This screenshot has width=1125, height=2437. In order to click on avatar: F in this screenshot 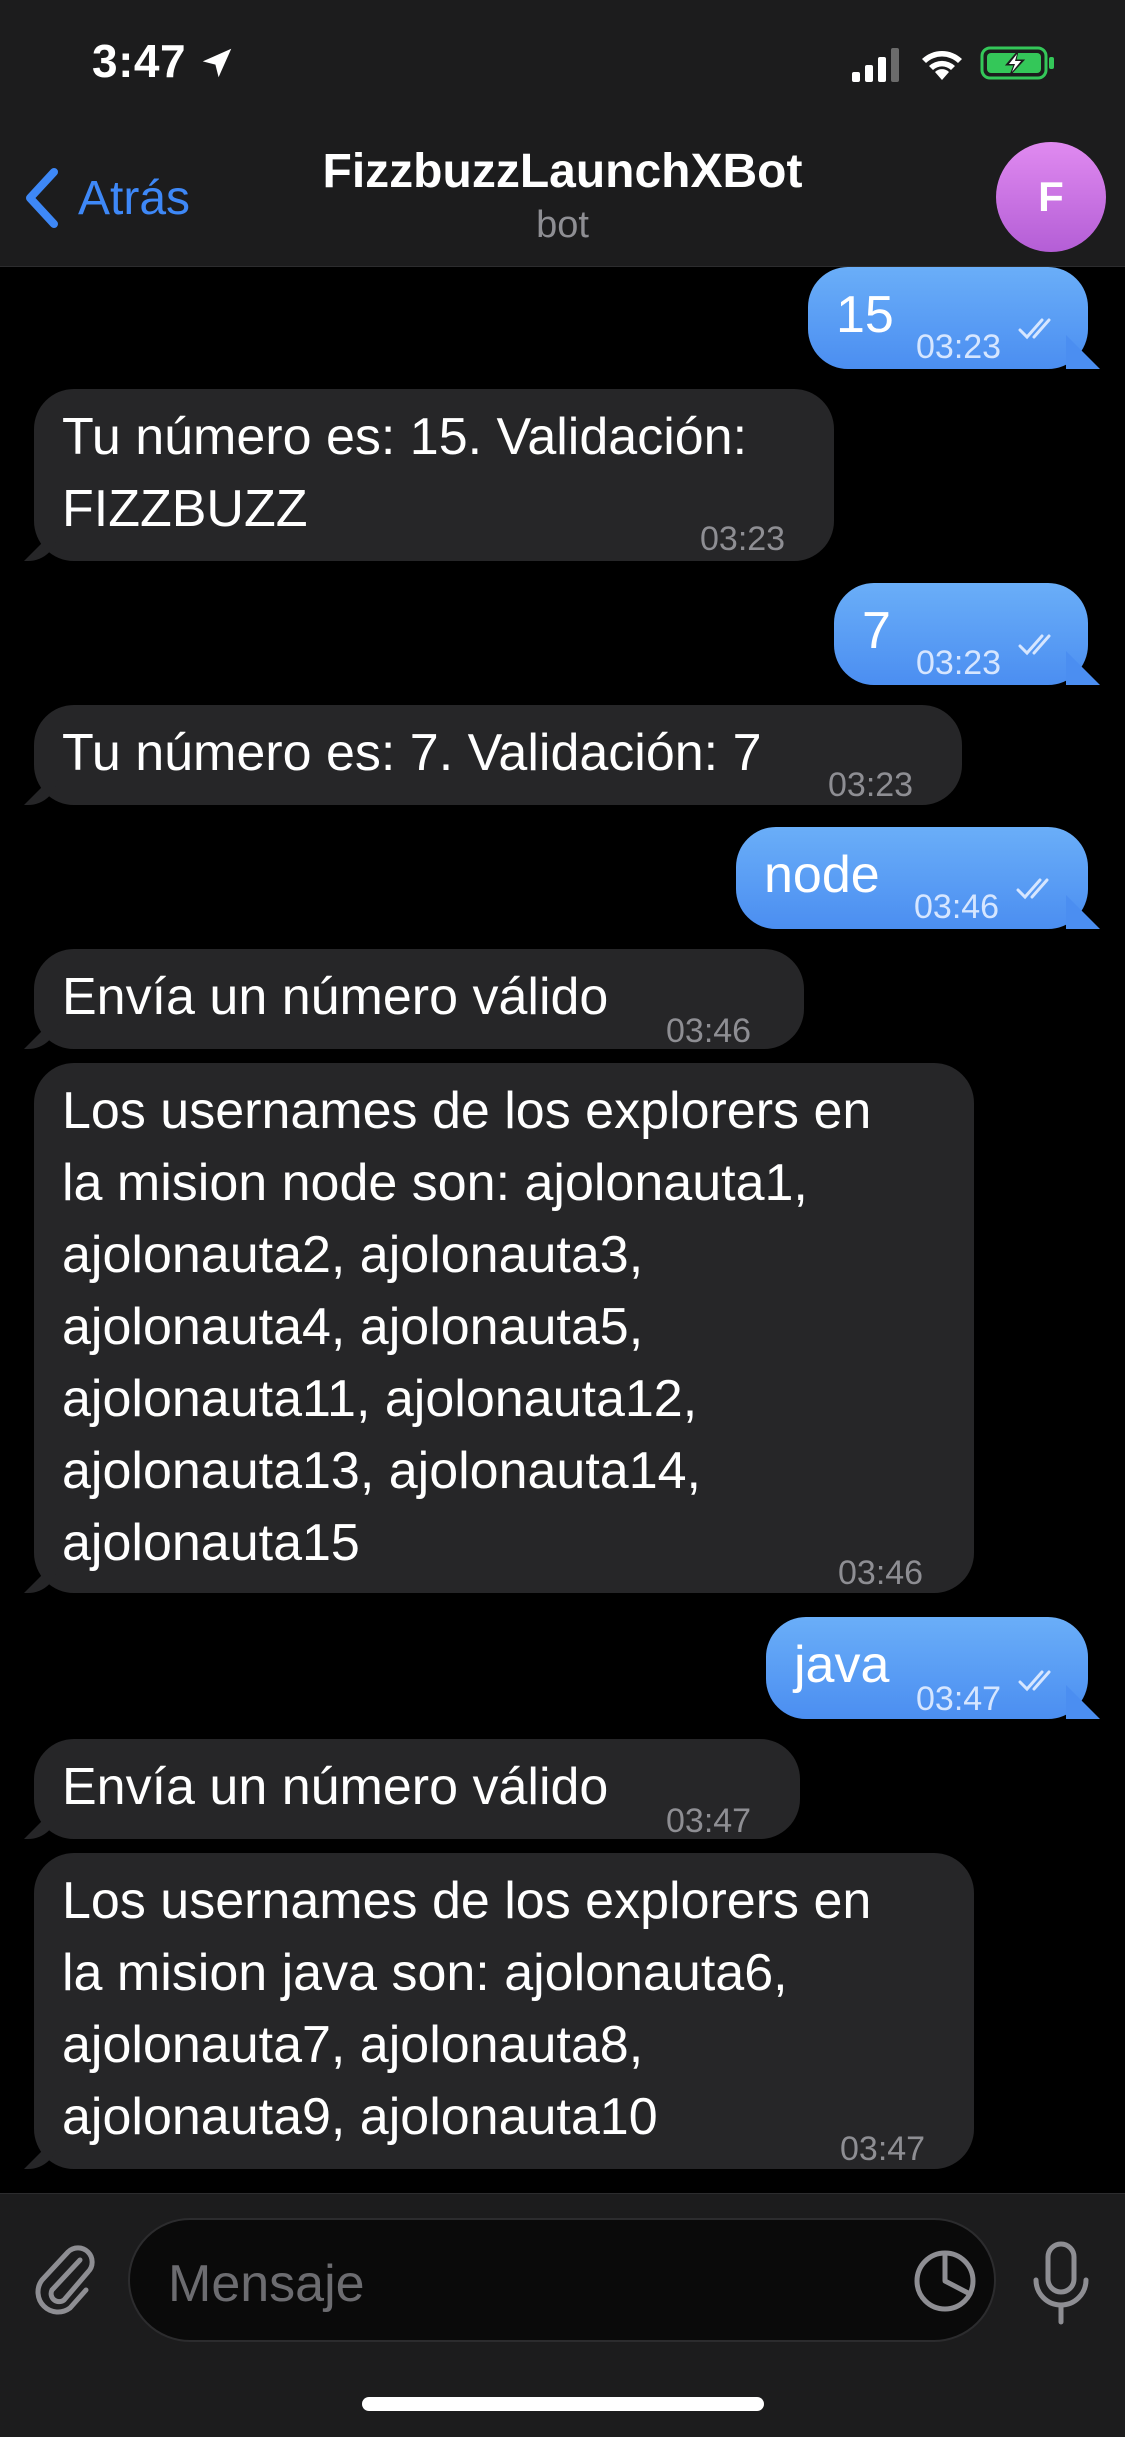, I will do `click(1051, 197)`.